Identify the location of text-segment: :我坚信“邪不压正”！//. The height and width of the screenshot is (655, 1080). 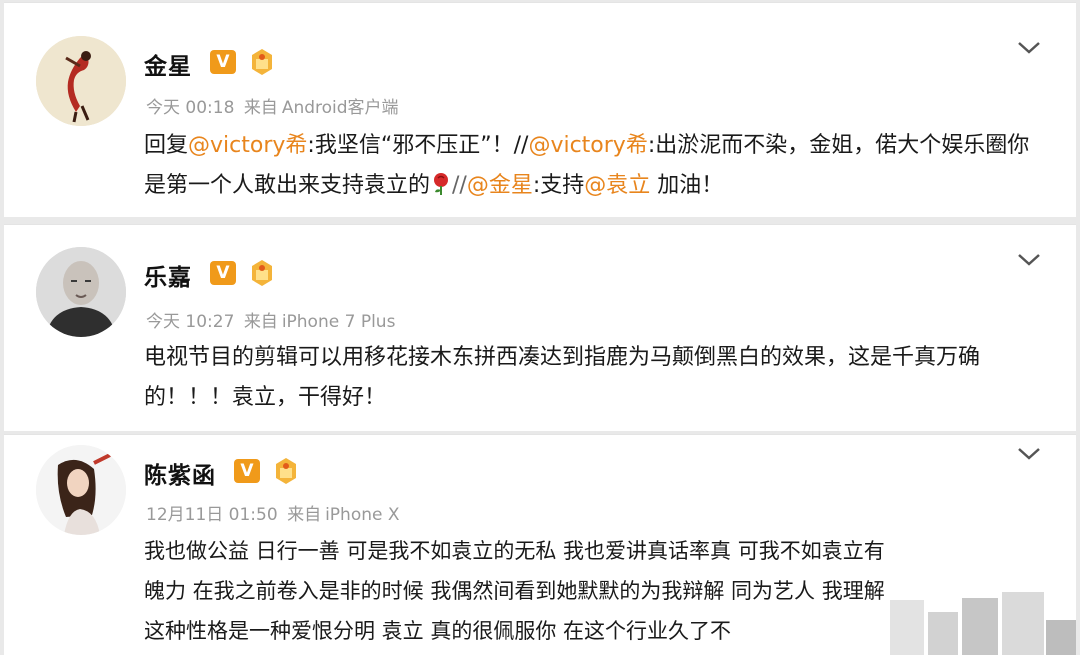
(418, 145).